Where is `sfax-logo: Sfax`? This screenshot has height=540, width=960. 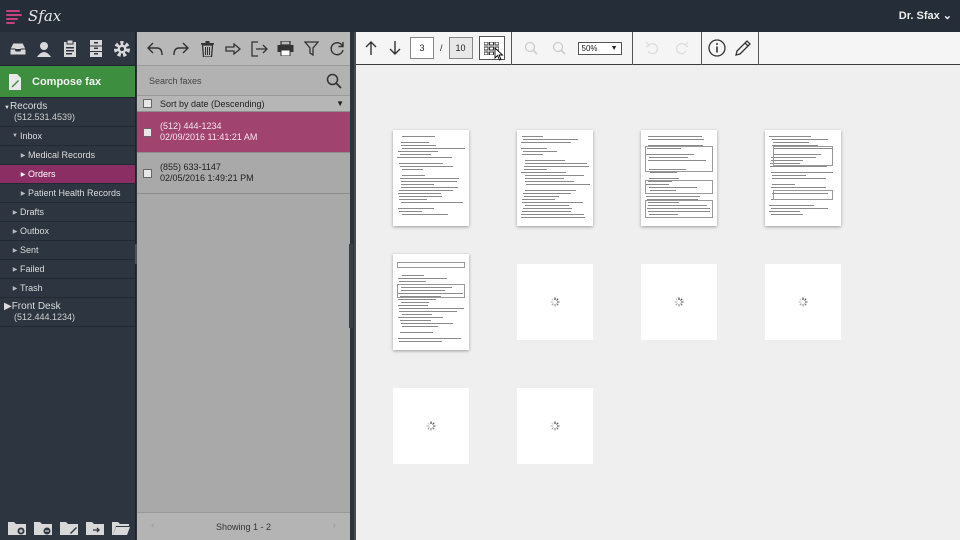 sfax-logo: Sfax is located at coordinates (33, 16).